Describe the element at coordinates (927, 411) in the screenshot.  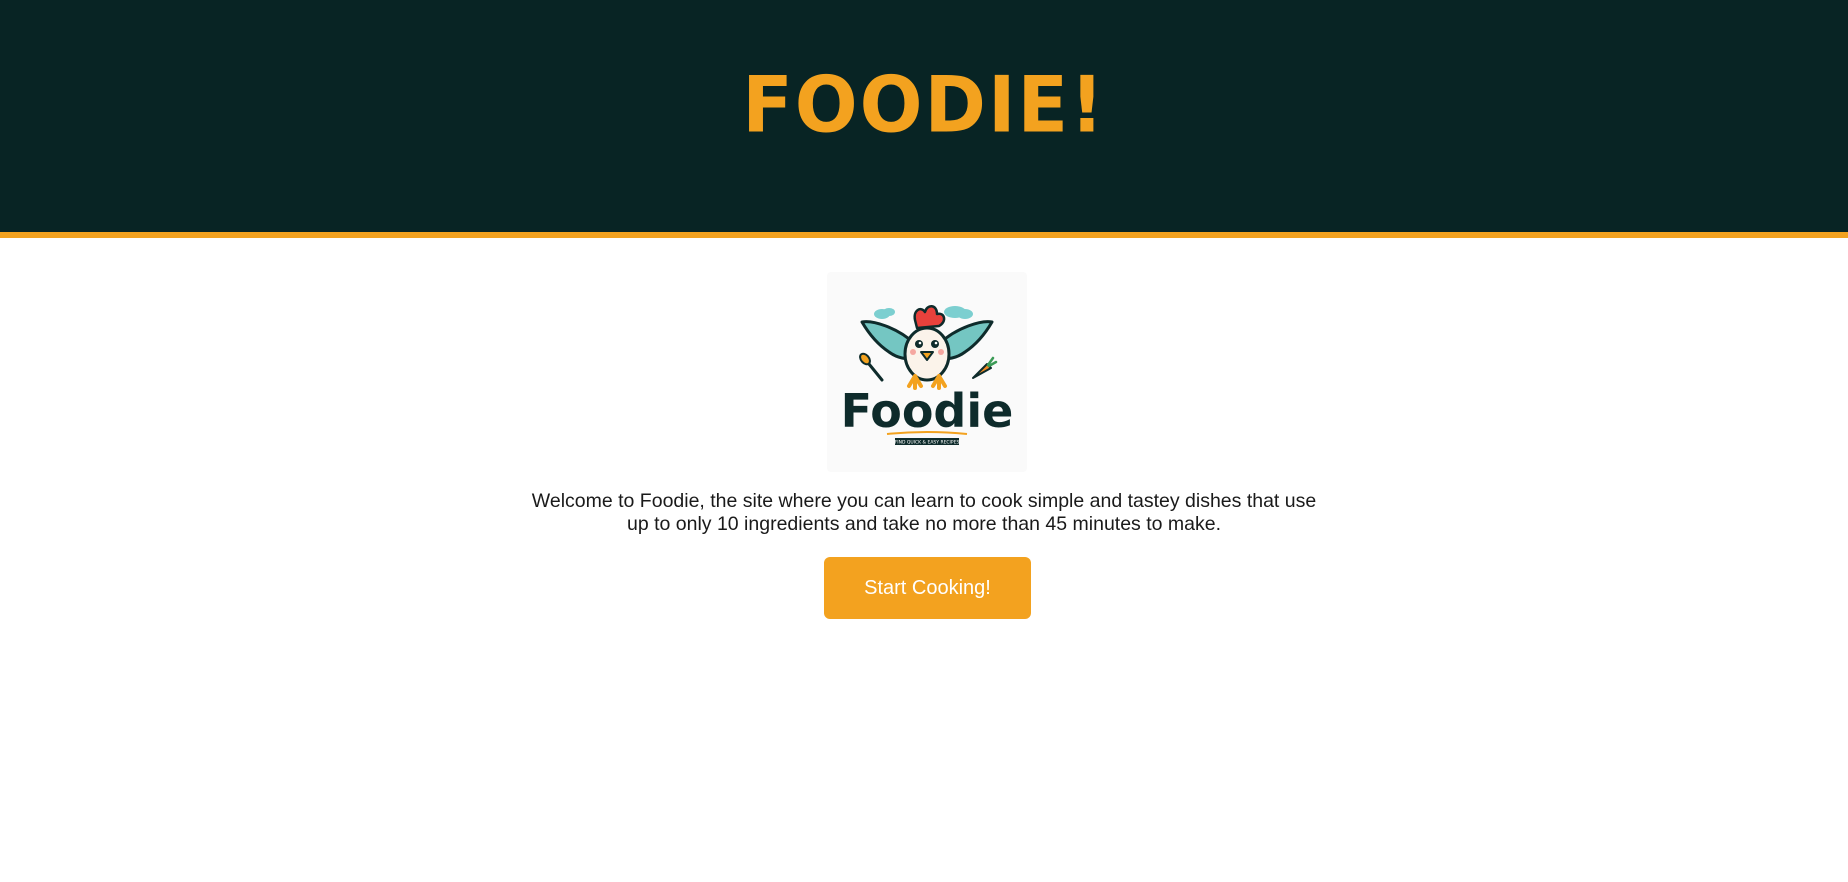
I see `logo-wordmark: Foodie` at that location.